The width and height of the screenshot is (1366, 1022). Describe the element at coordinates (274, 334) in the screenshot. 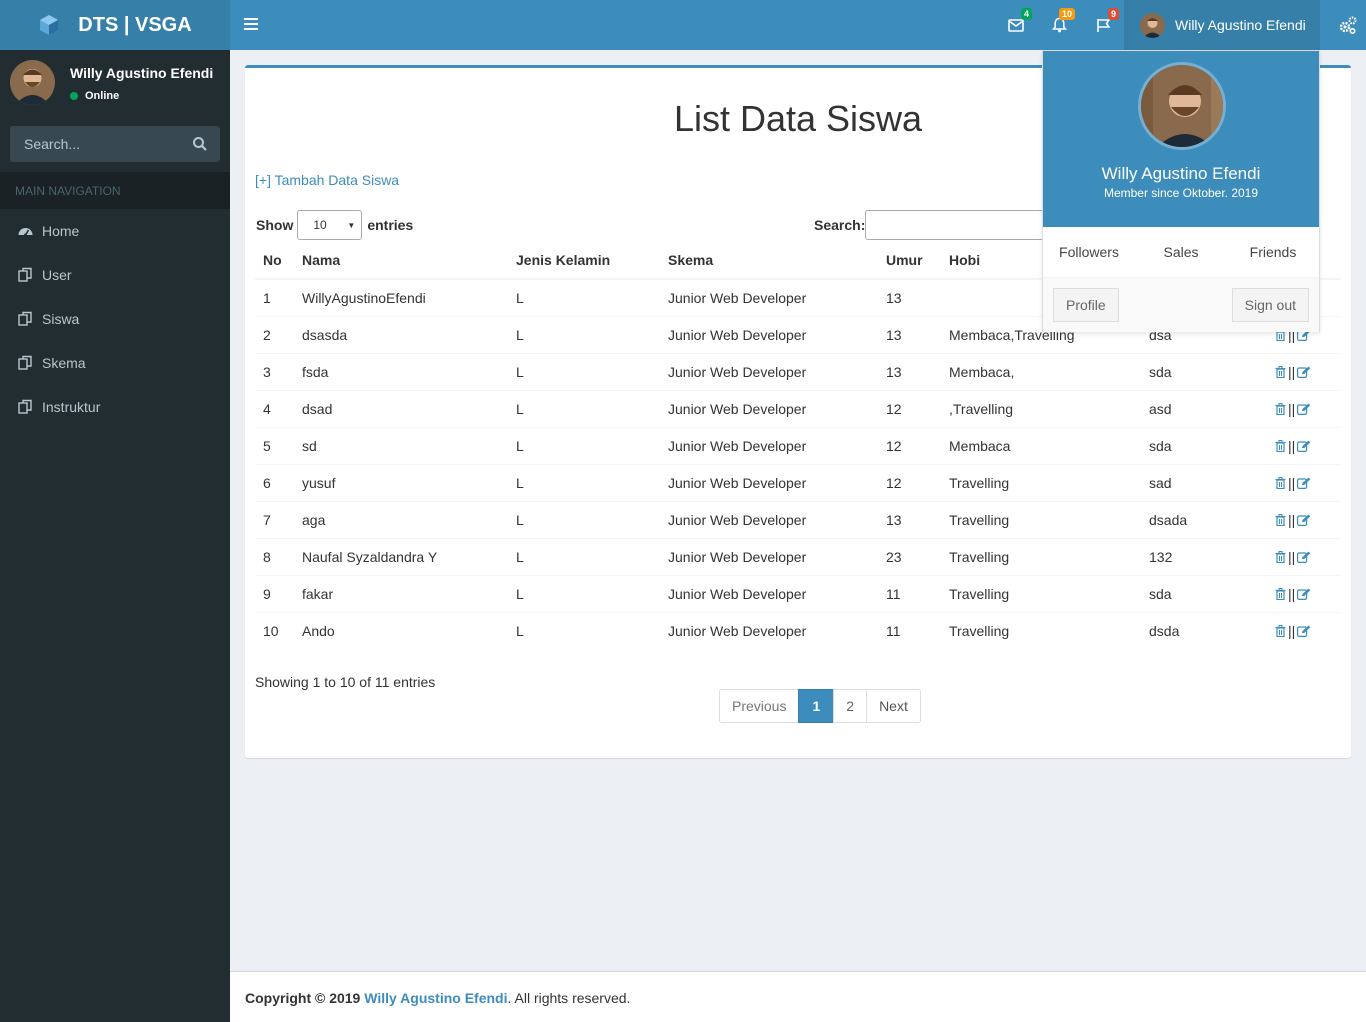

I see `table-cell: 2` at that location.